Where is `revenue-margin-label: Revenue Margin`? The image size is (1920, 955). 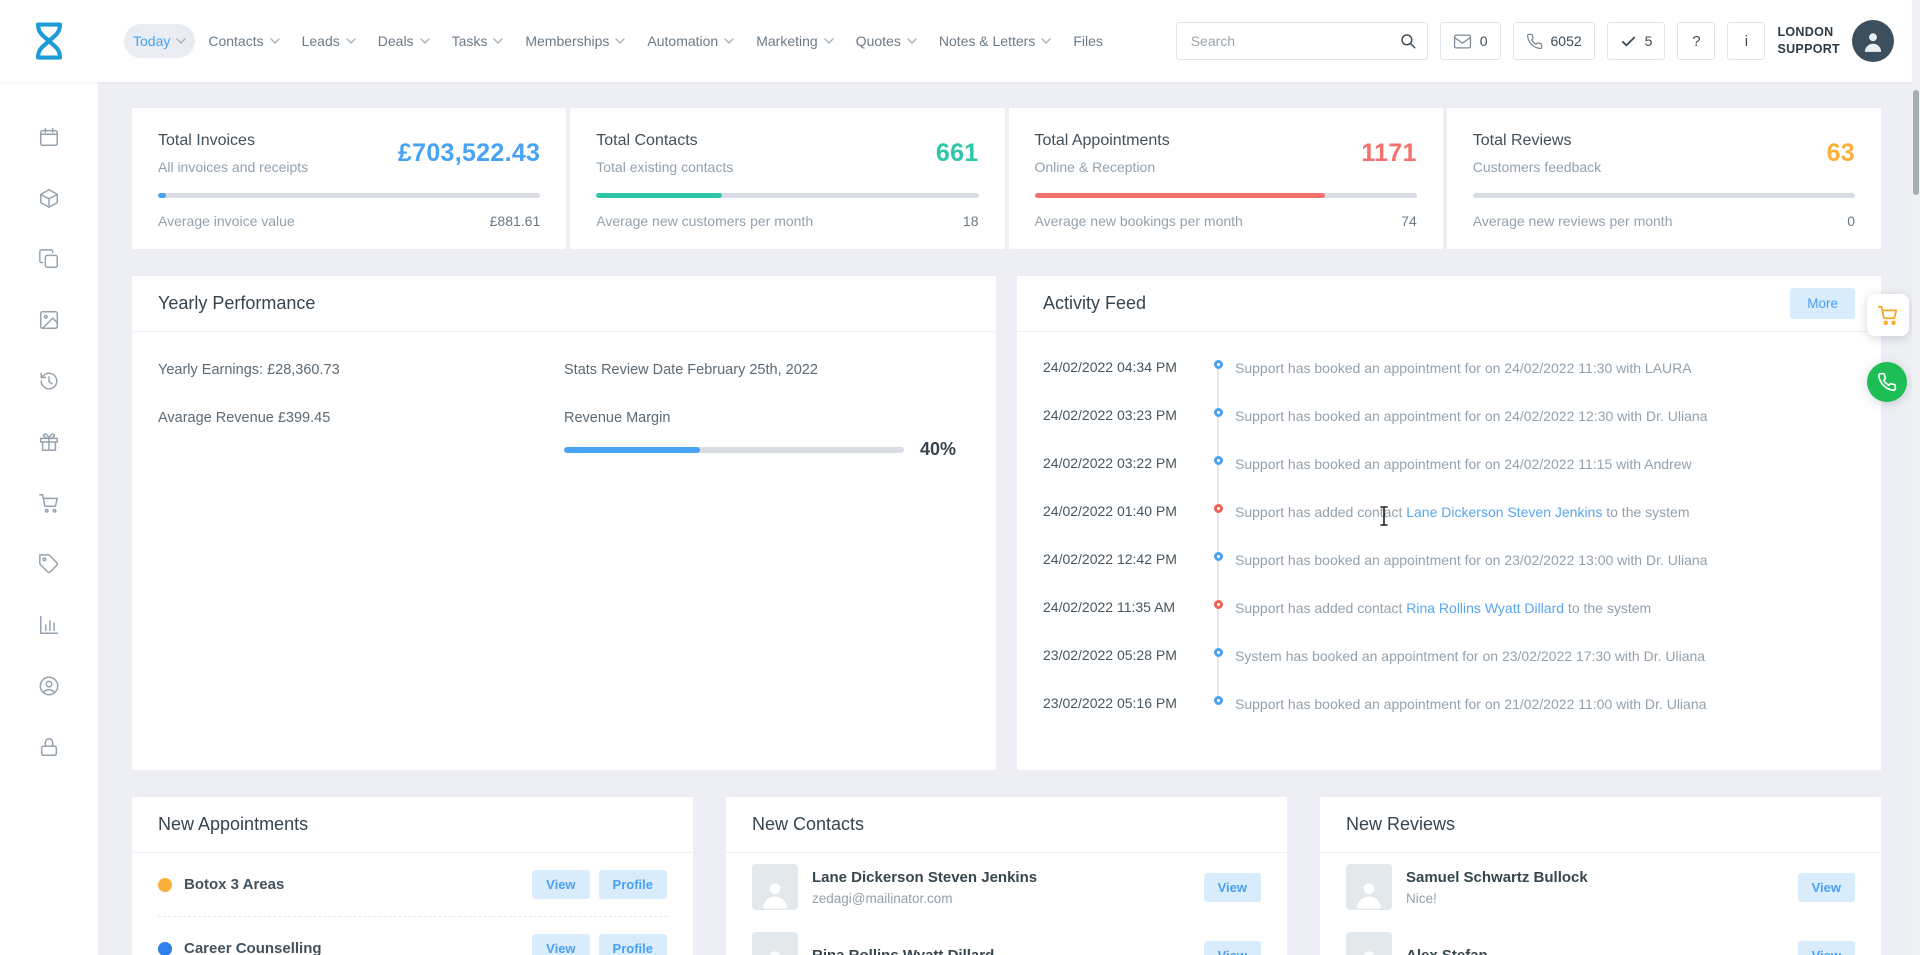 revenue-margin-label: Revenue Margin is located at coordinates (617, 418).